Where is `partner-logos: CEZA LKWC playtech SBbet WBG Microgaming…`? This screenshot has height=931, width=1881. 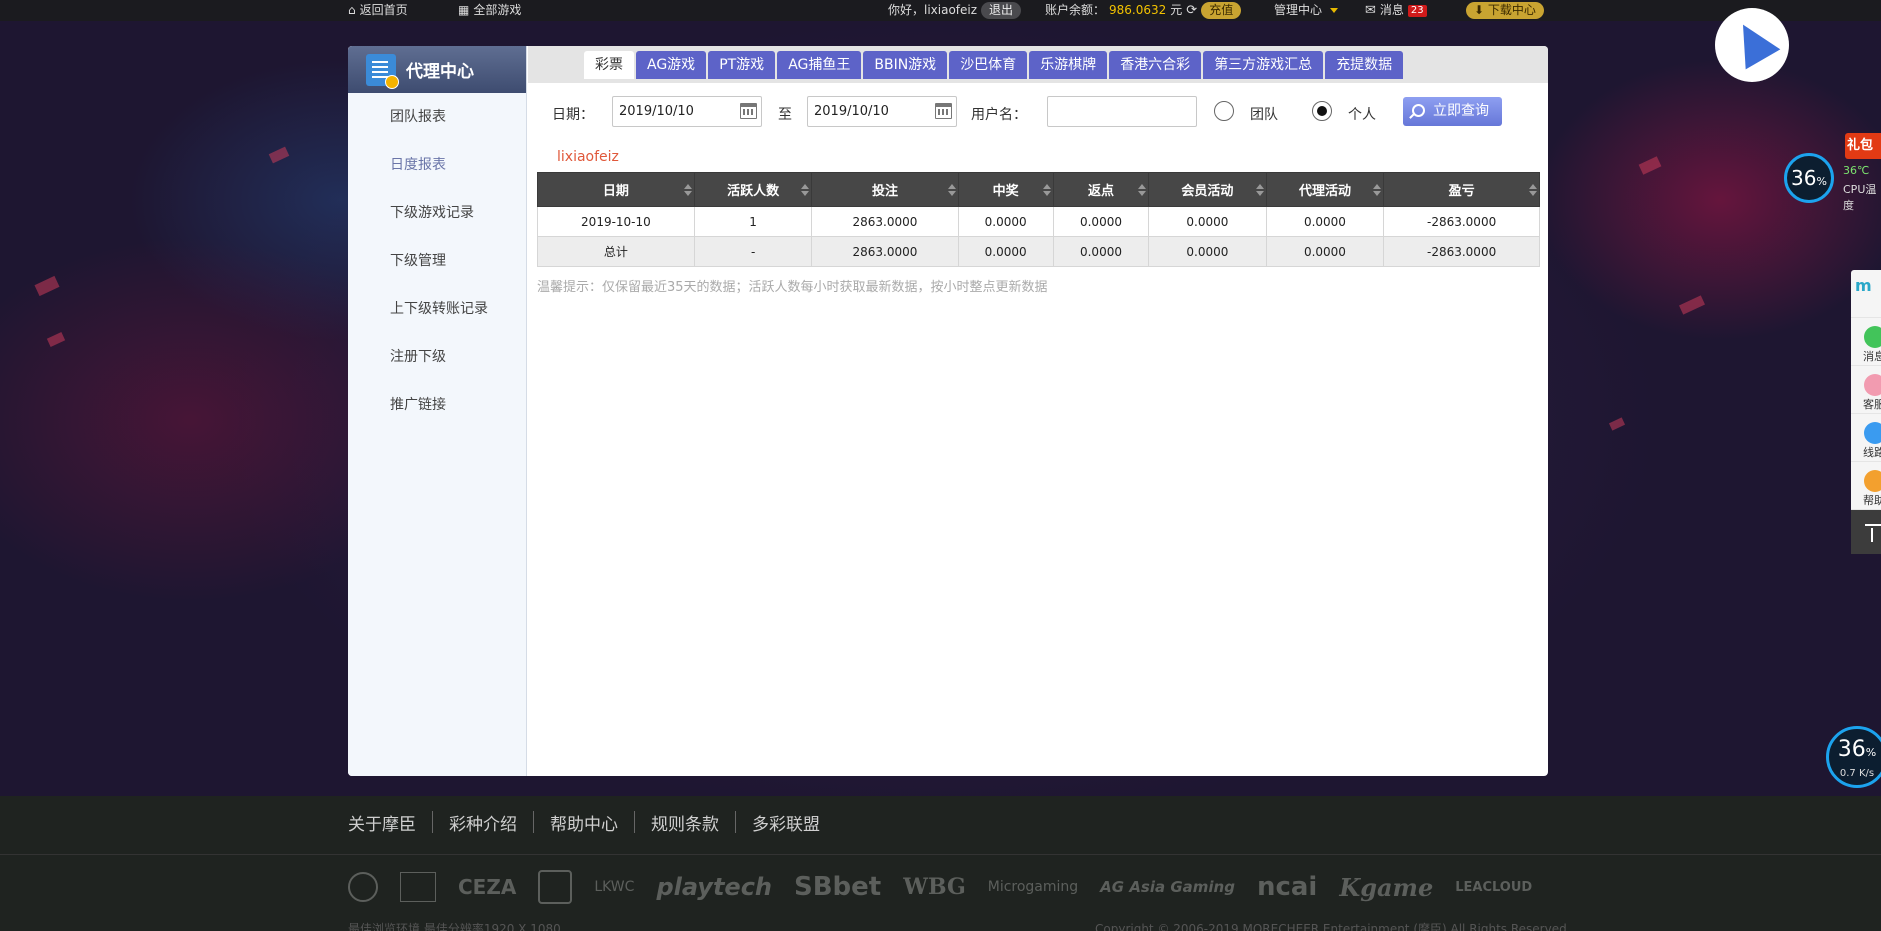
partner-logos: CEZA LKWC playtech SBbet WBG Microgaming… is located at coordinates (940, 887).